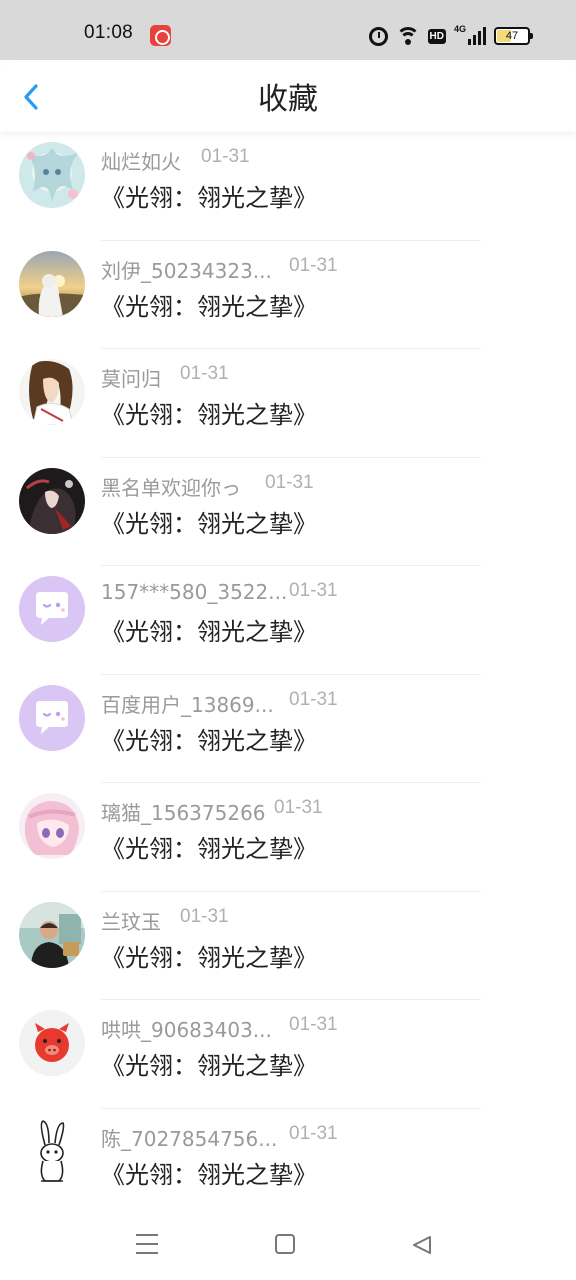 The image size is (576, 1280). What do you see at coordinates (109, 32) in the screenshot?
I see `status-time: 01:08` at bounding box center [109, 32].